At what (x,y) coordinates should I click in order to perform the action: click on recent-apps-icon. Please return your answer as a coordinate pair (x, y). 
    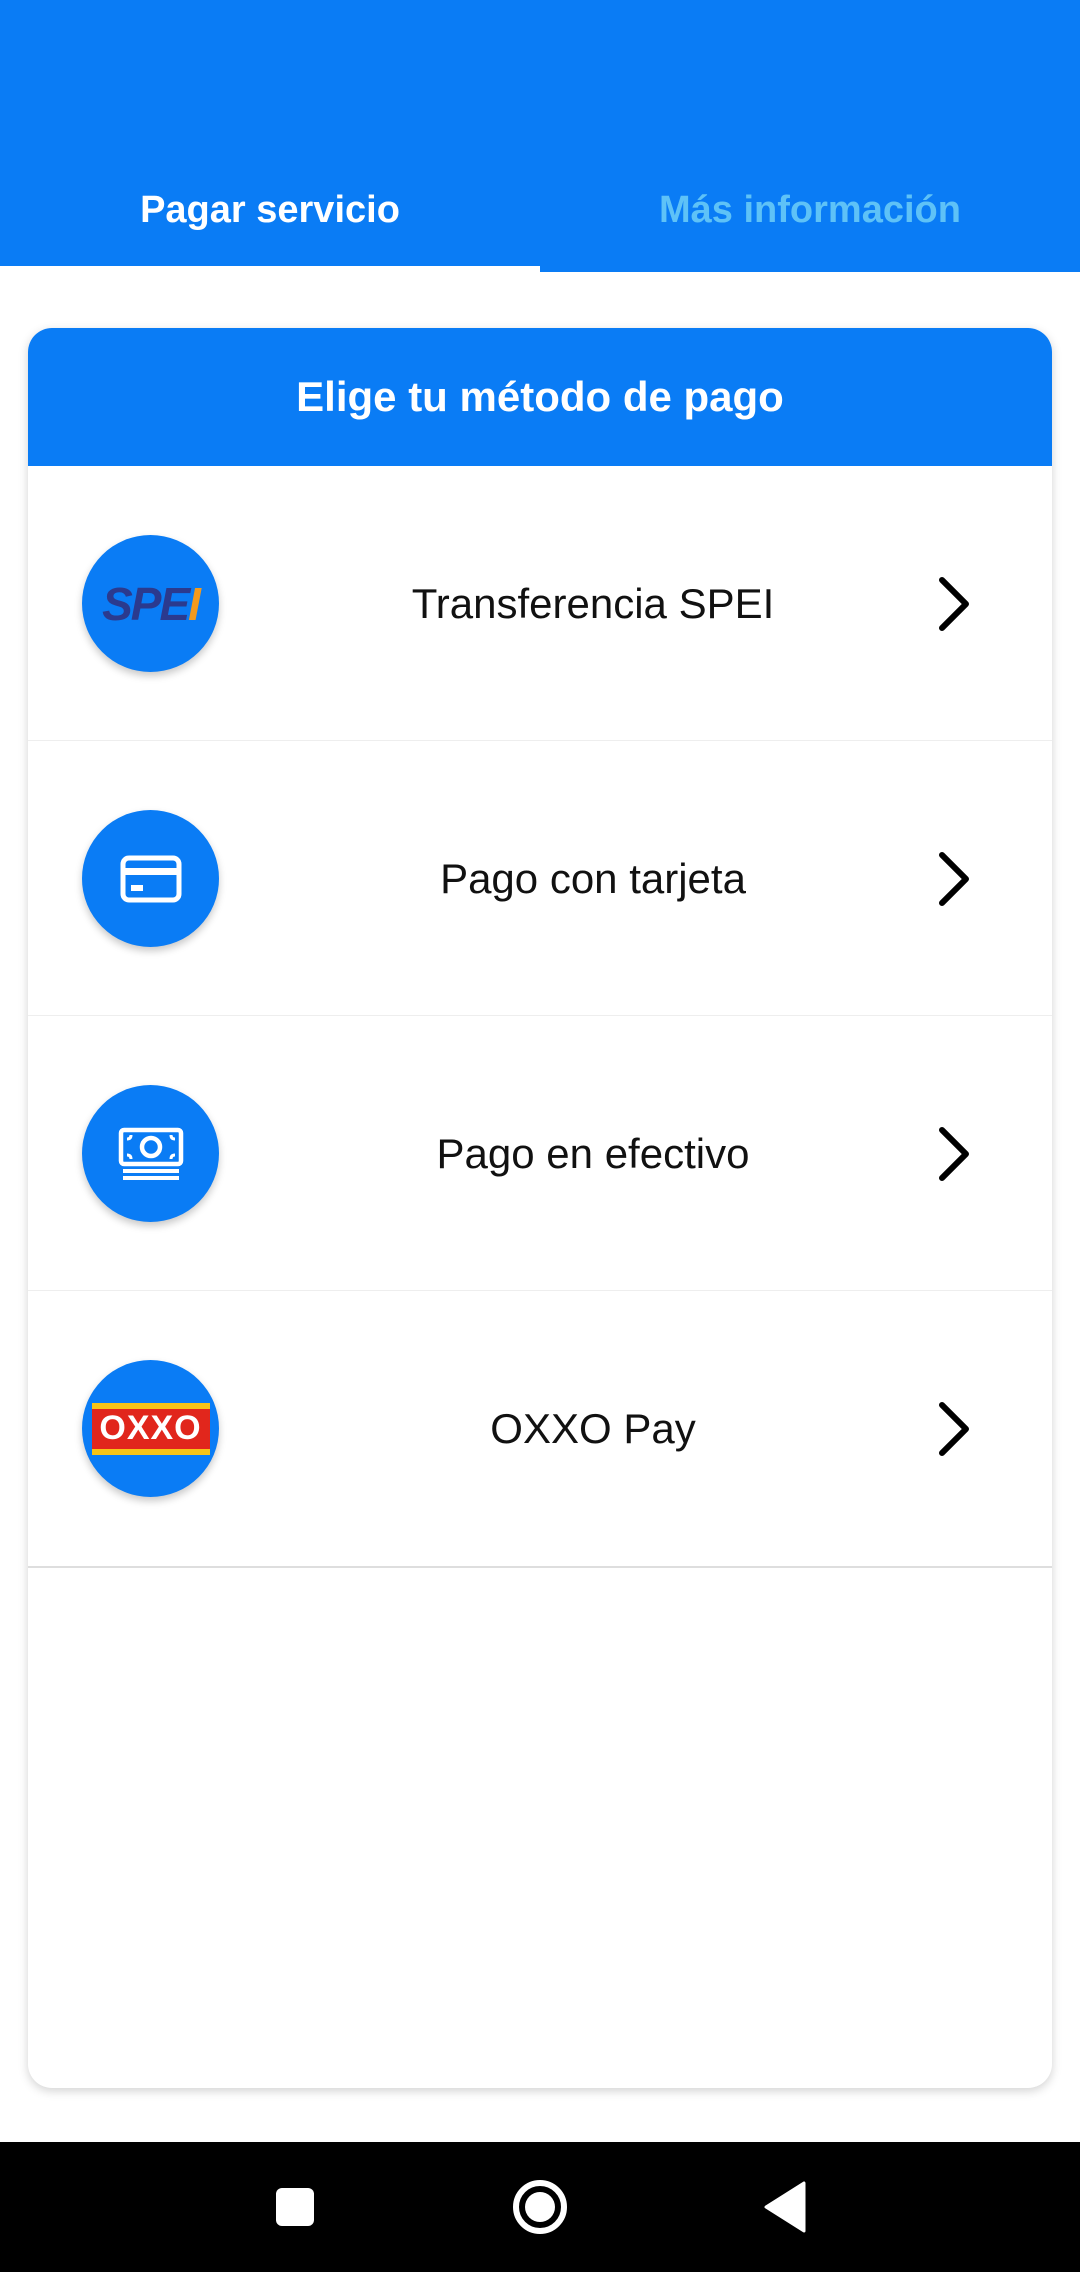
    Looking at the image, I should click on (295, 2207).